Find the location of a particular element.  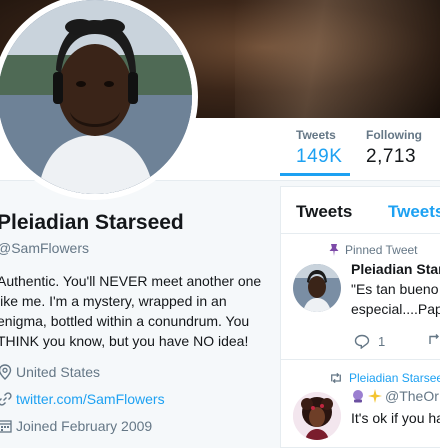

tab-tweets-and-replies: Tweets is located at coordinates (414, 212).